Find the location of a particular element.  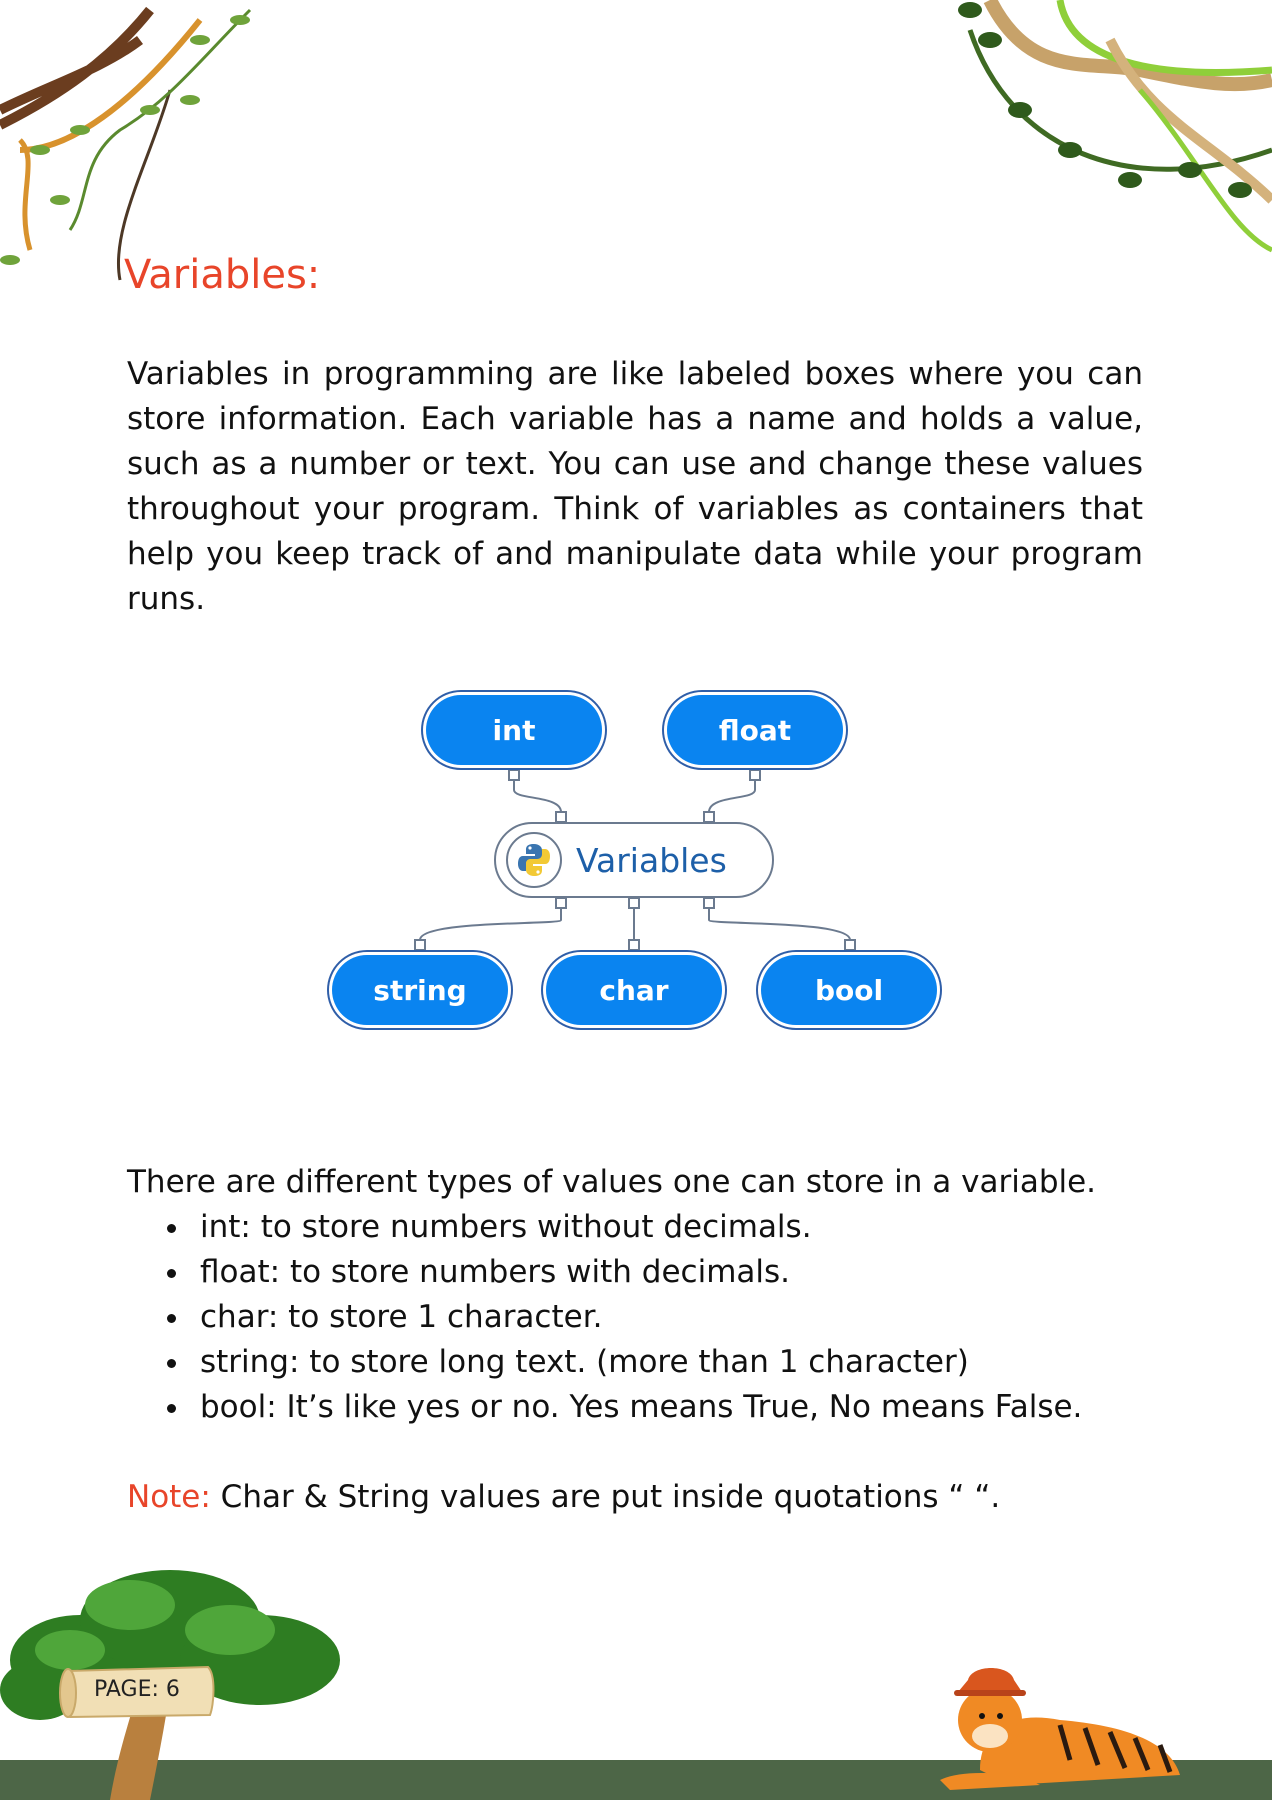

list-item: int: to store numbers without decimals. is located at coordinates (637, 1227).